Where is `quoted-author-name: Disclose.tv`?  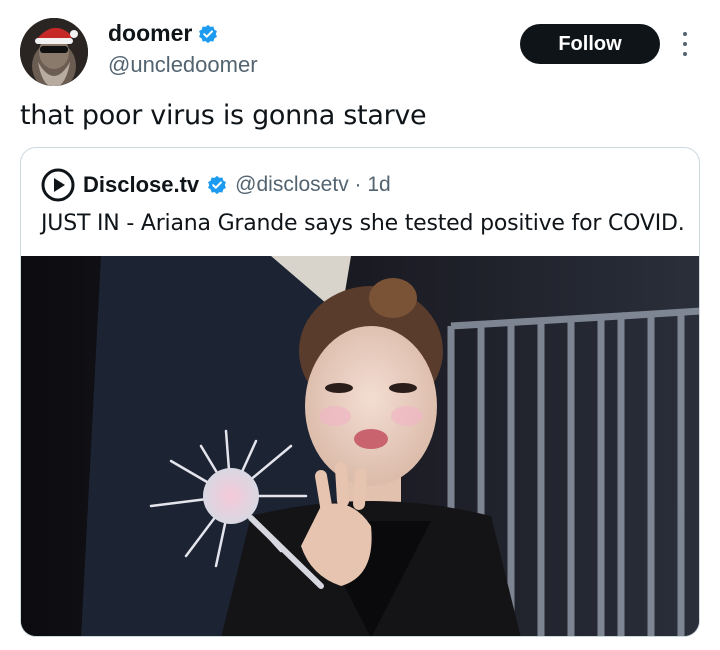 quoted-author-name: Disclose.tv is located at coordinates (141, 185).